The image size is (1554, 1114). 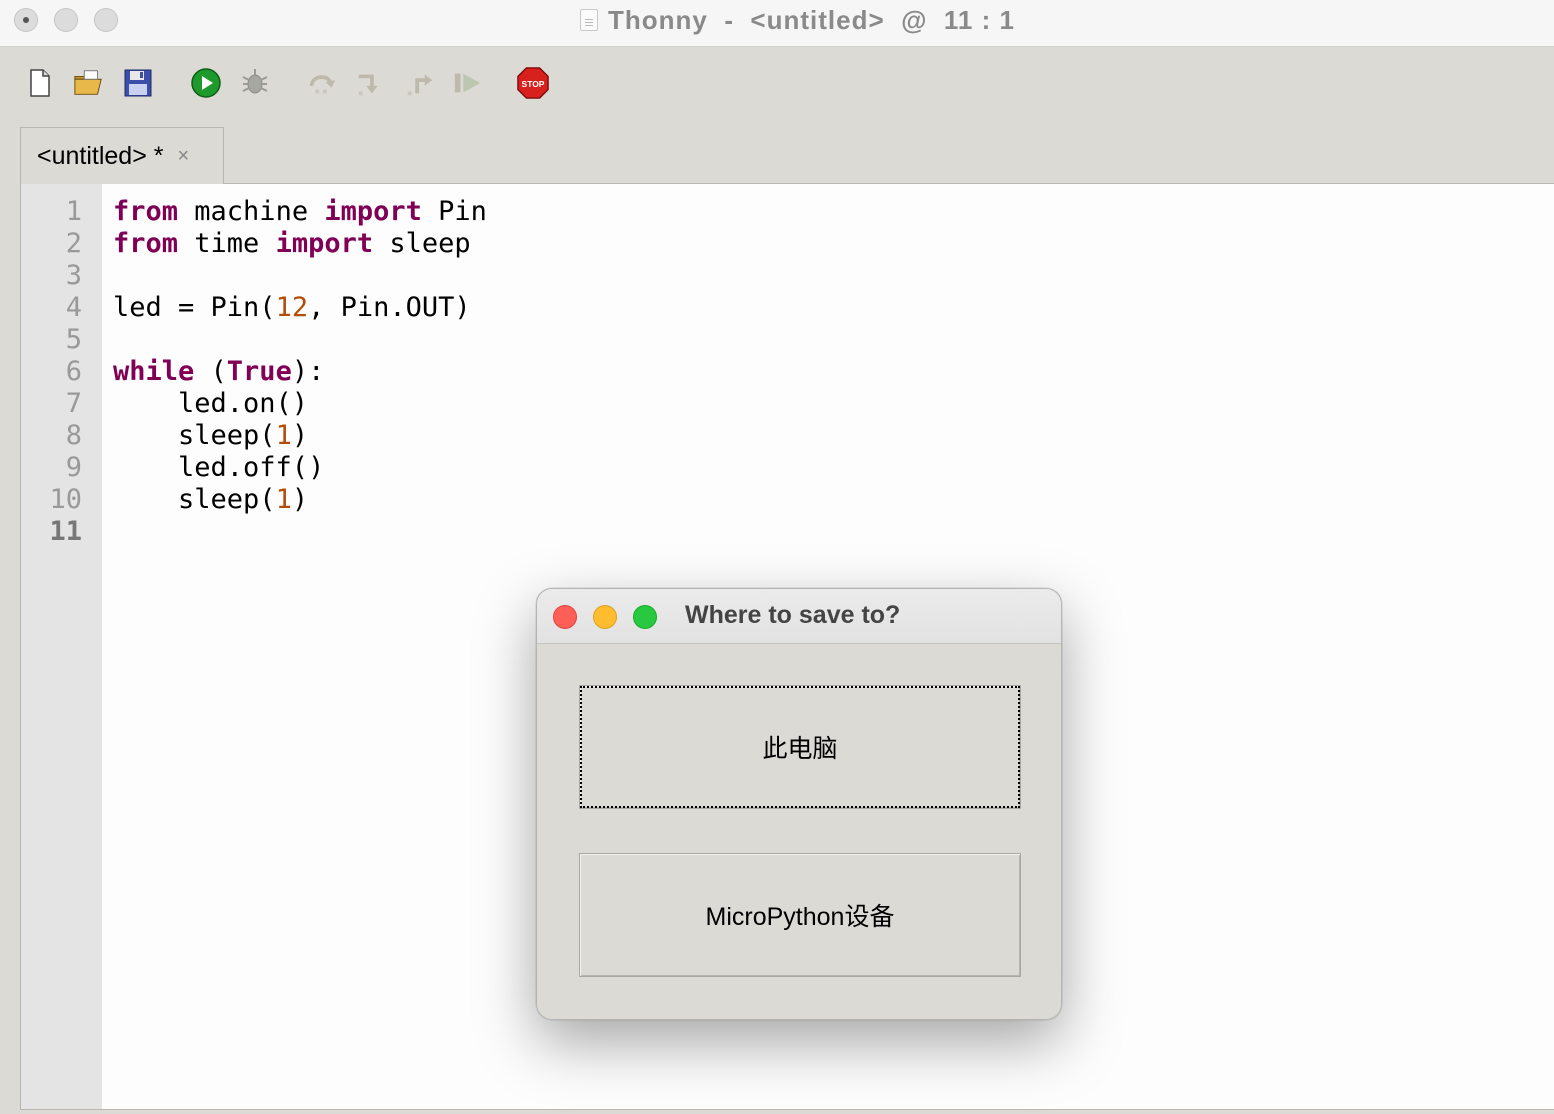 I want to click on window-title: Thonny - <untitled> @ 11 : 1, so click(x=811, y=19).